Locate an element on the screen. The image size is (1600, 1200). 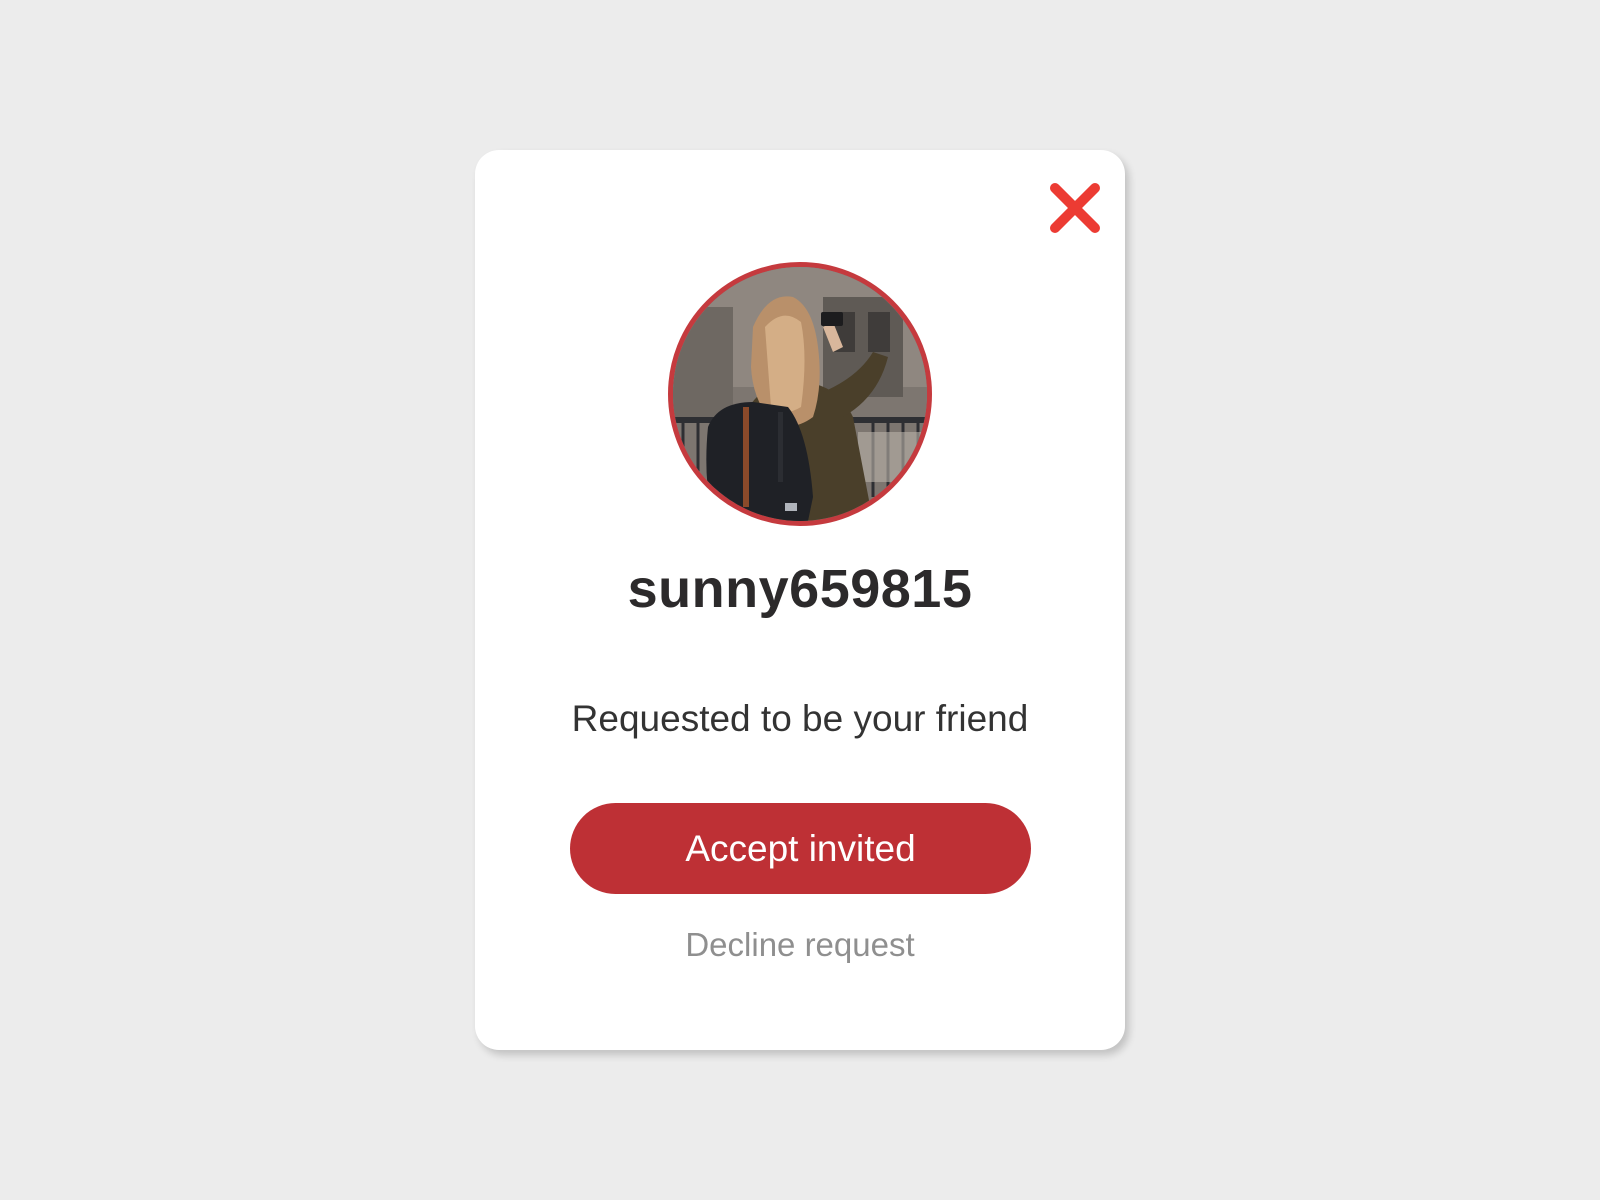
close-icon is located at coordinates (1075, 208).